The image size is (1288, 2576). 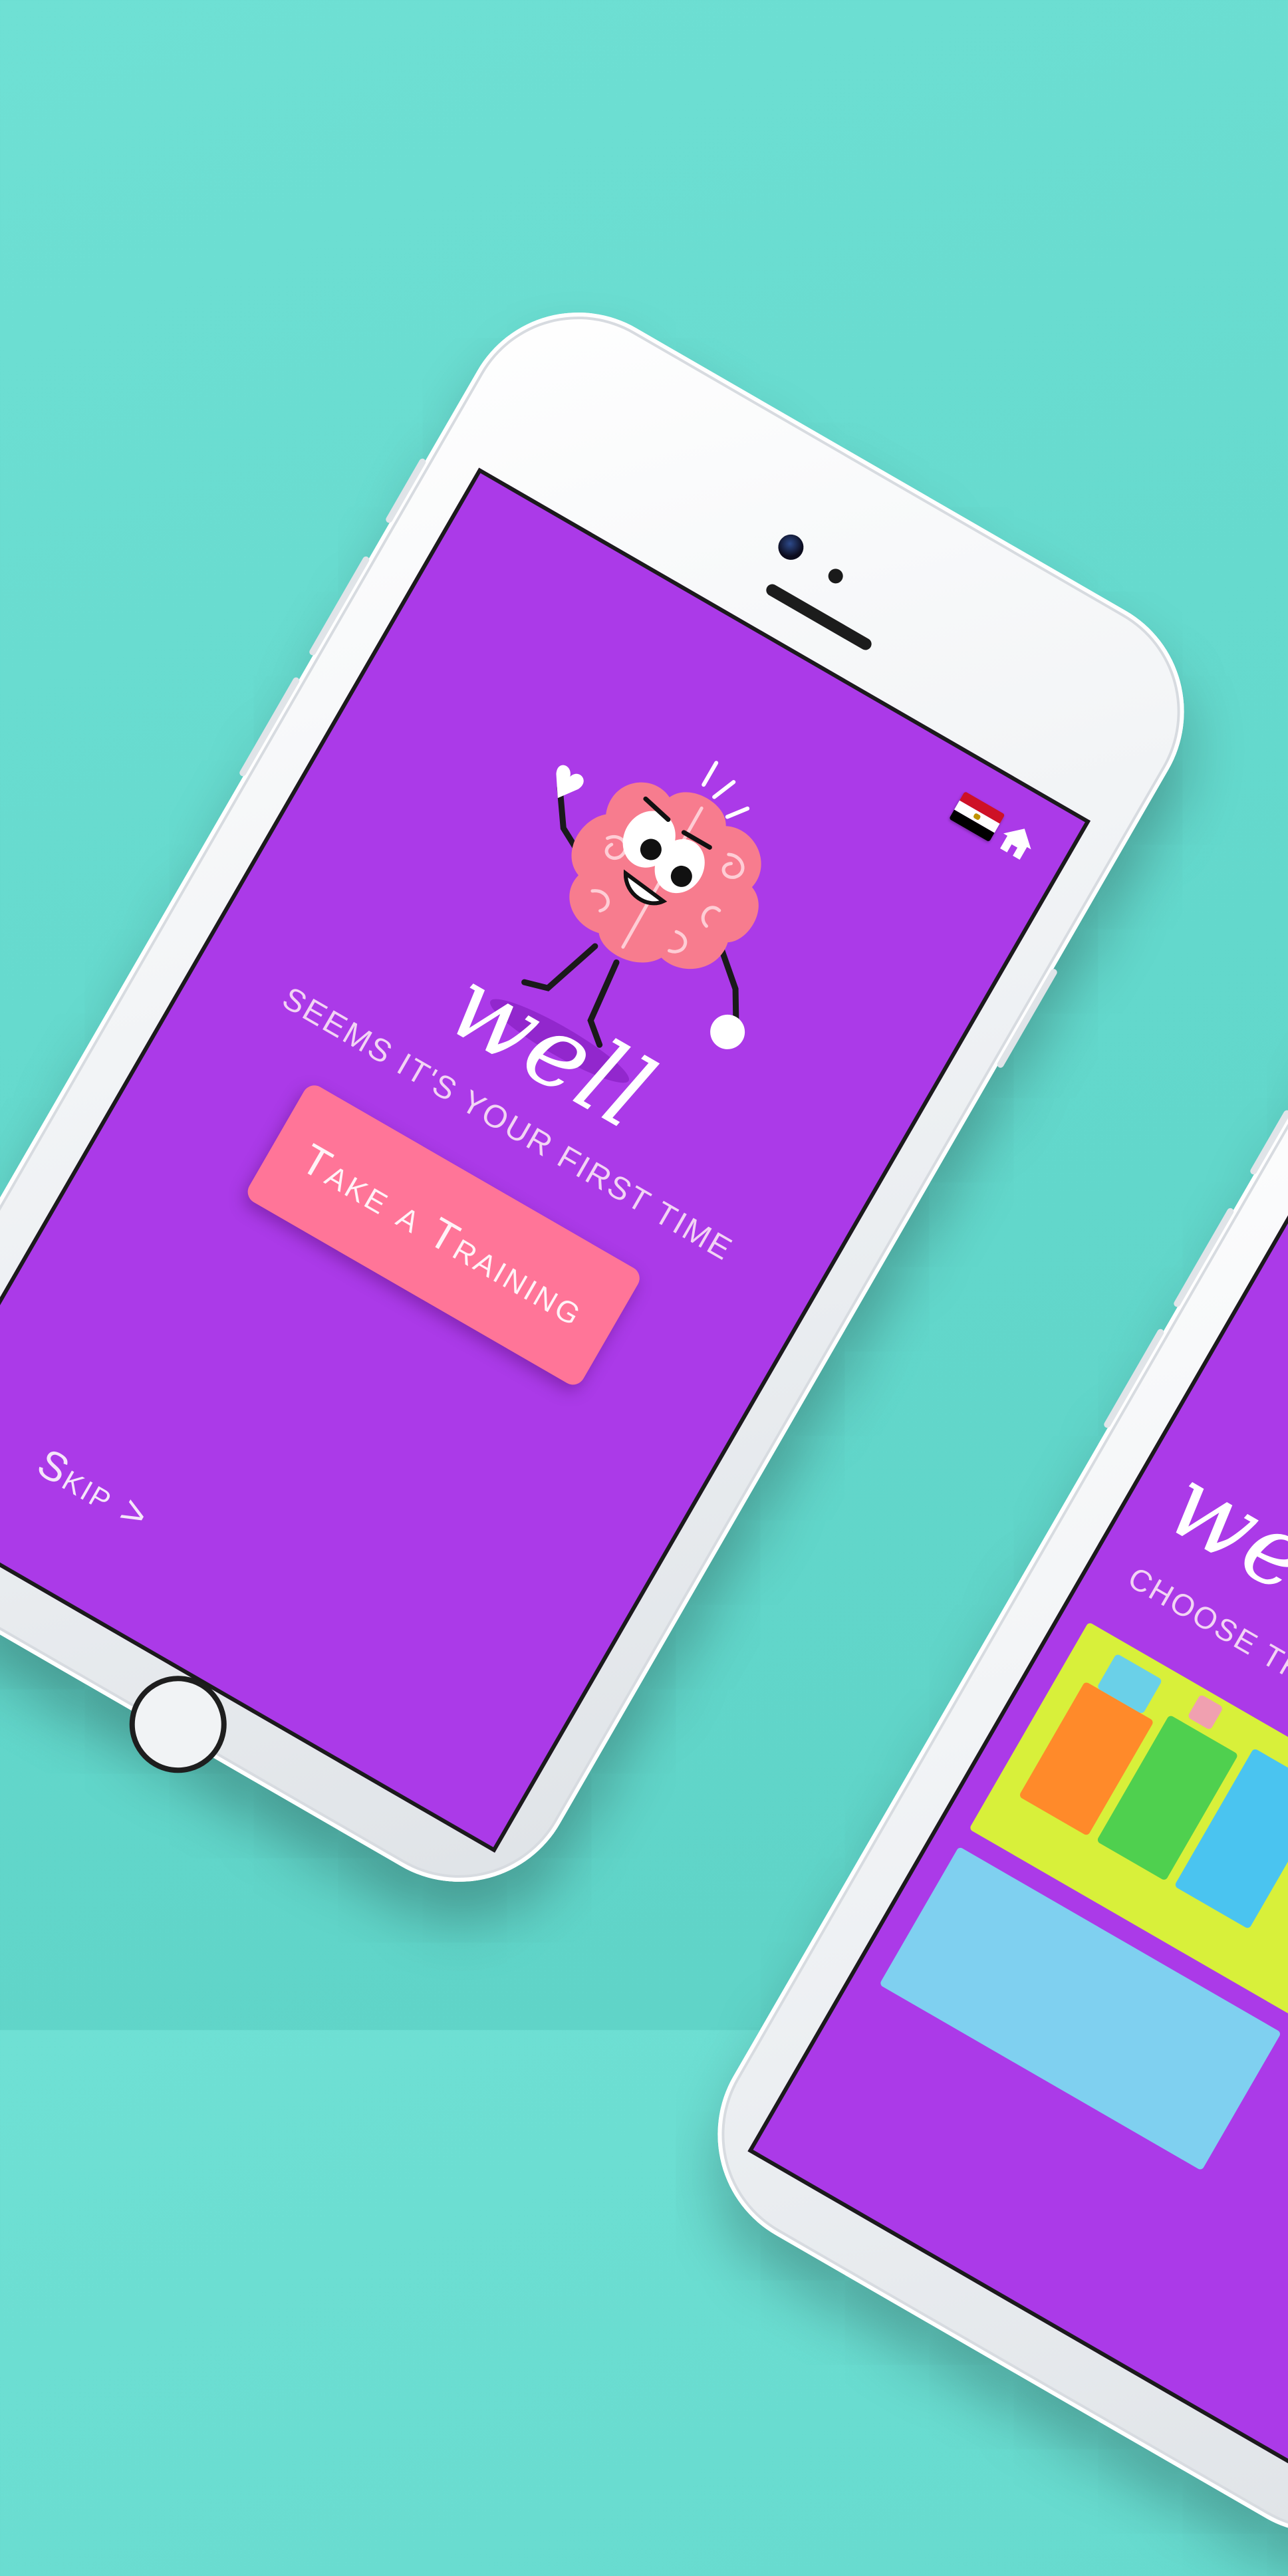 What do you see at coordinates (1205, 1713) in the screenshot?
I see `character-portrait` at bounding box center [1205, 1713].